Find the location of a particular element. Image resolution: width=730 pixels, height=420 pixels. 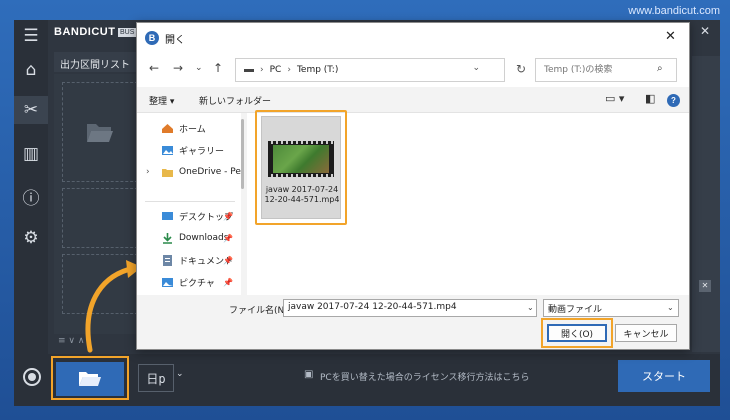

gear-icon: ⚙ is located at coordinates (31, 238).